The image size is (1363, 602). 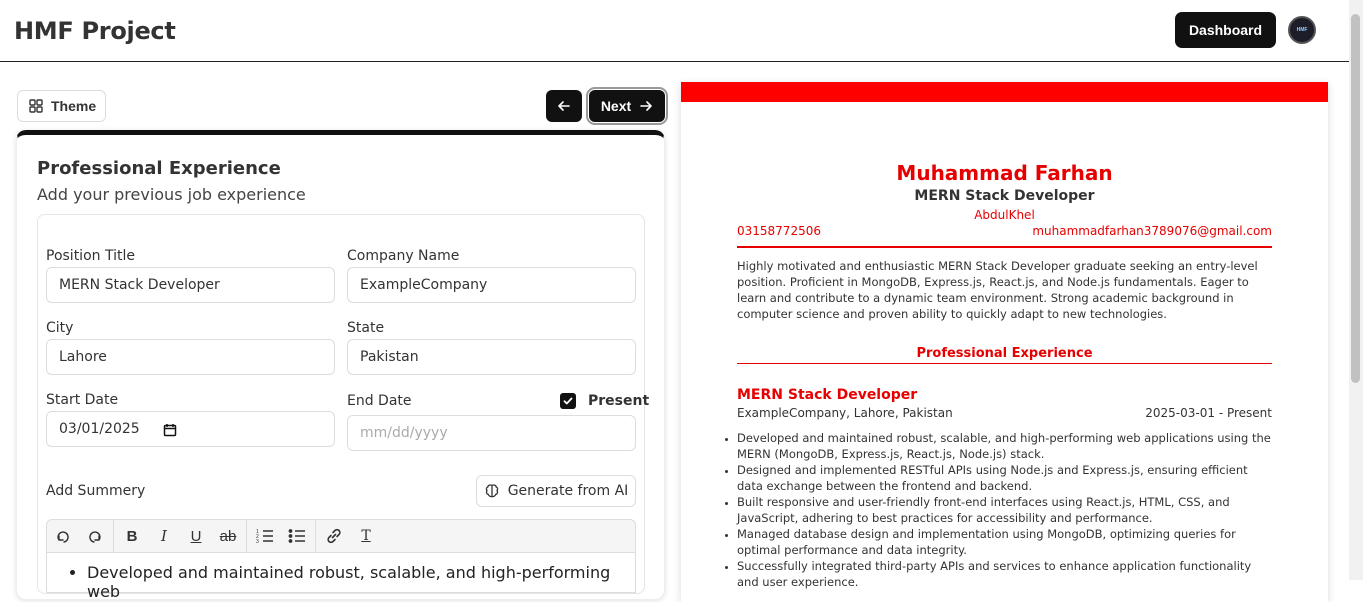 I want to click on resume-experience-title: MERN Stack Developer, so click(x=827, y=395).